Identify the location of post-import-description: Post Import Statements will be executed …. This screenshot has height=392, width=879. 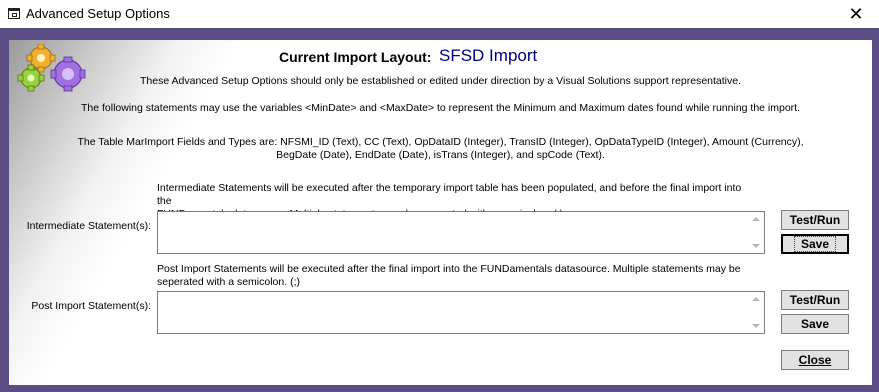
(457, 276).